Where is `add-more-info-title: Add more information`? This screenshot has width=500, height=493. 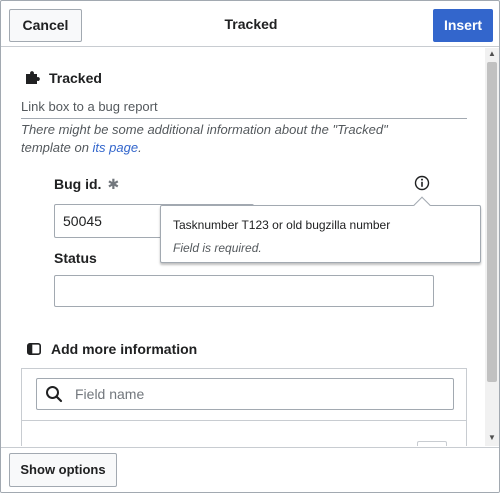 add-more-info-title: Add more information is located at coordinates (124, 349).